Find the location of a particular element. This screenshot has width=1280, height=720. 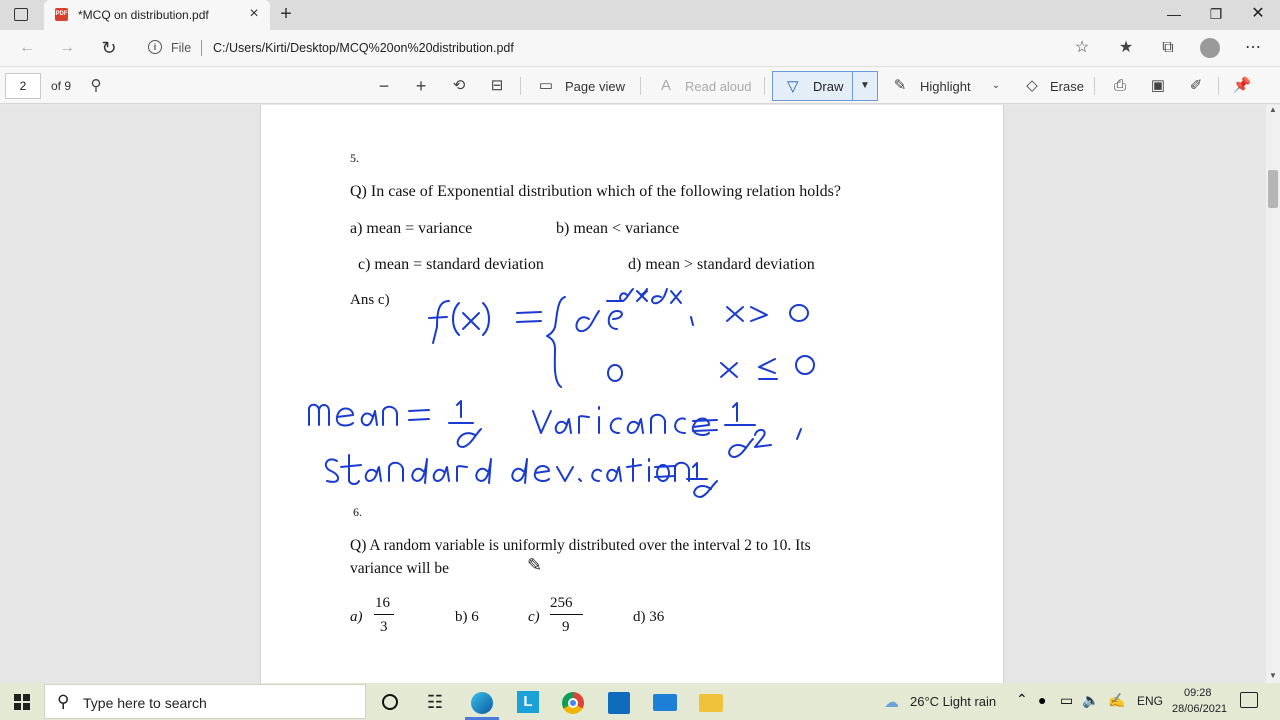

handwritten-annotation is located at coordinates (561, 393).